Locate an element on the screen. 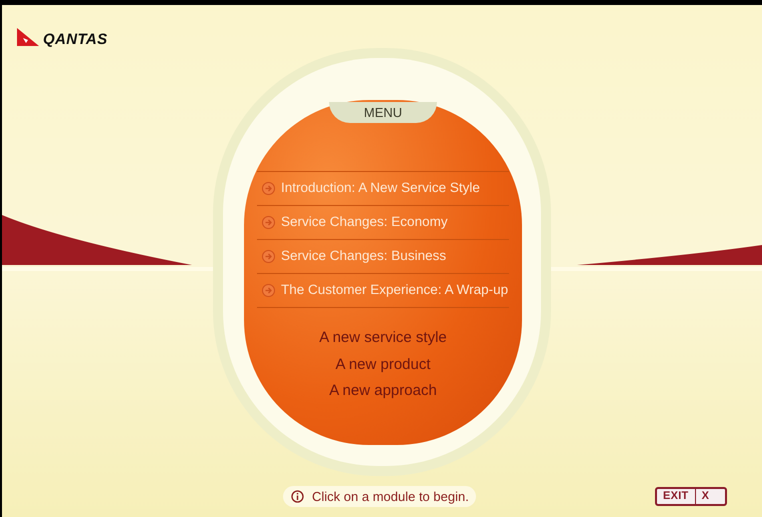 The width and height of the screenshot is (762, 517). menu-item: Introduction: A New Service Style is located at coordinates (383, 189).